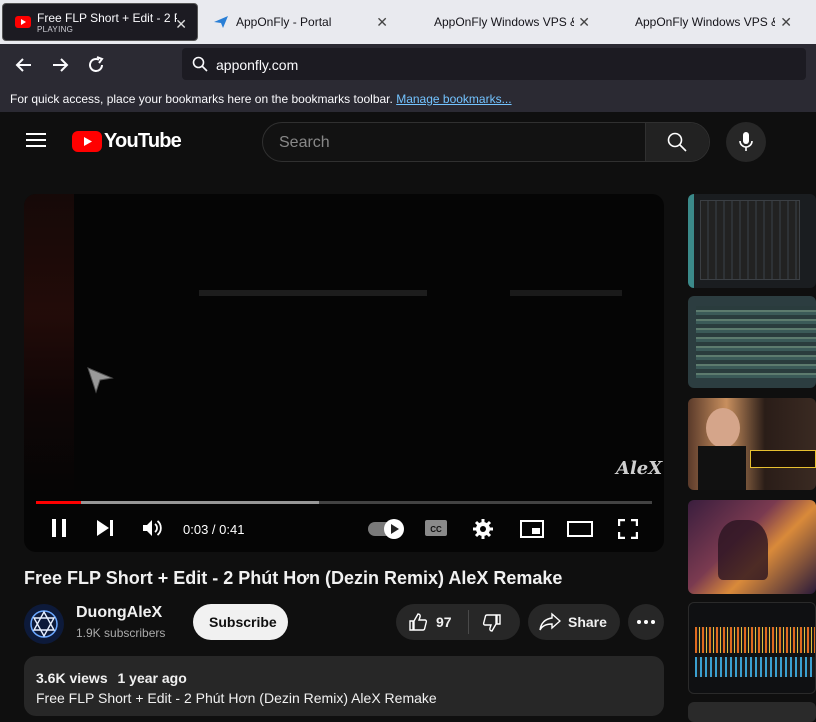 The width and height of the screenshot is (816, 722). I want to click on url-bar: apponfly.com, so click(494, 64).